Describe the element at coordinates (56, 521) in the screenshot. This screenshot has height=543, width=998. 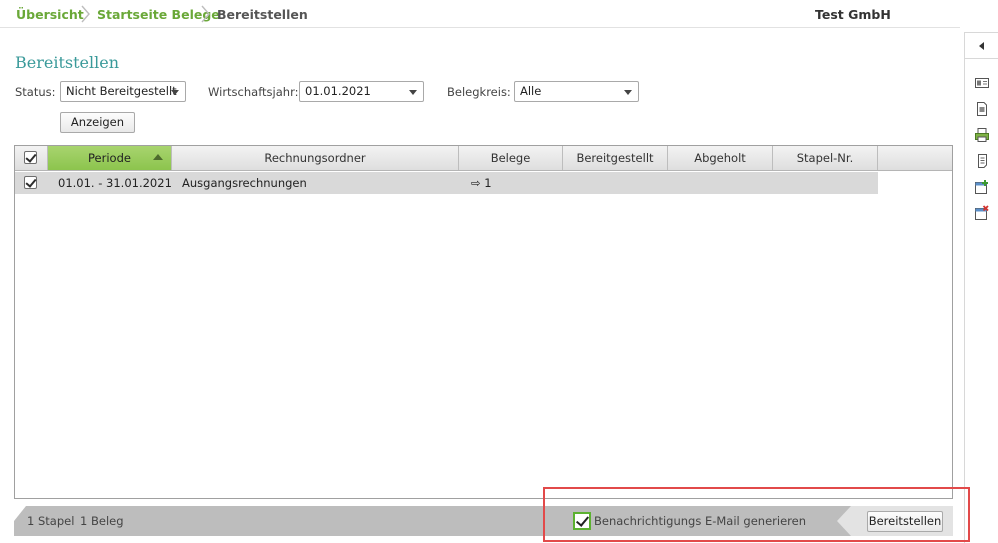
I see `stapel-count-label: Stapel` at that location.